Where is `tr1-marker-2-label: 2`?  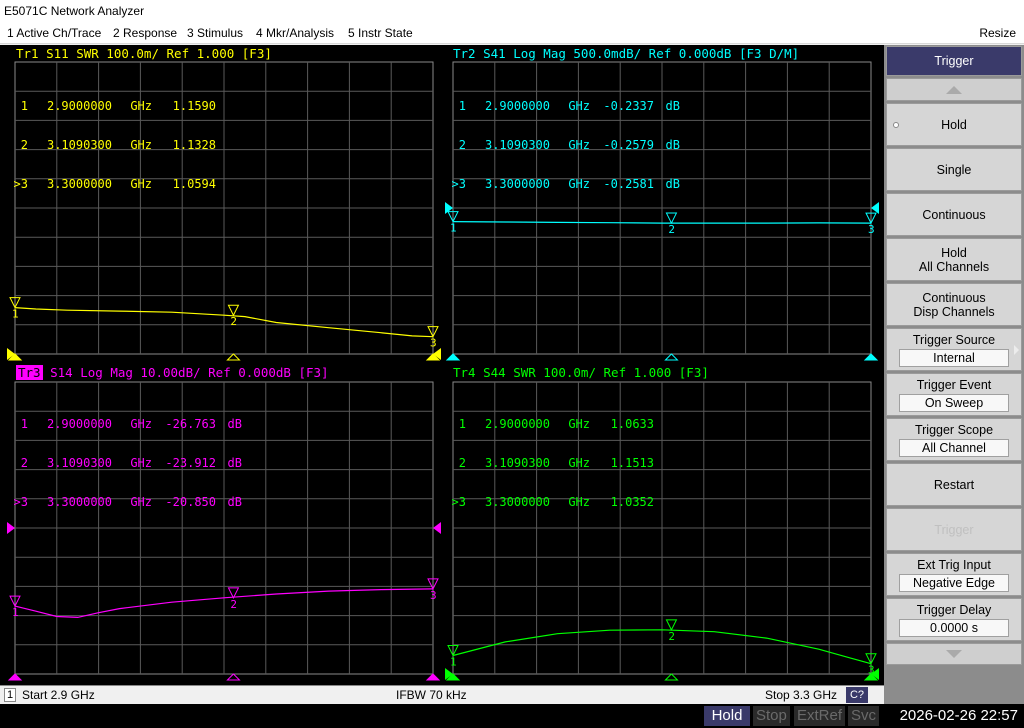 tr1-marker-2-label: 2 is located at coordinates (233, 321).